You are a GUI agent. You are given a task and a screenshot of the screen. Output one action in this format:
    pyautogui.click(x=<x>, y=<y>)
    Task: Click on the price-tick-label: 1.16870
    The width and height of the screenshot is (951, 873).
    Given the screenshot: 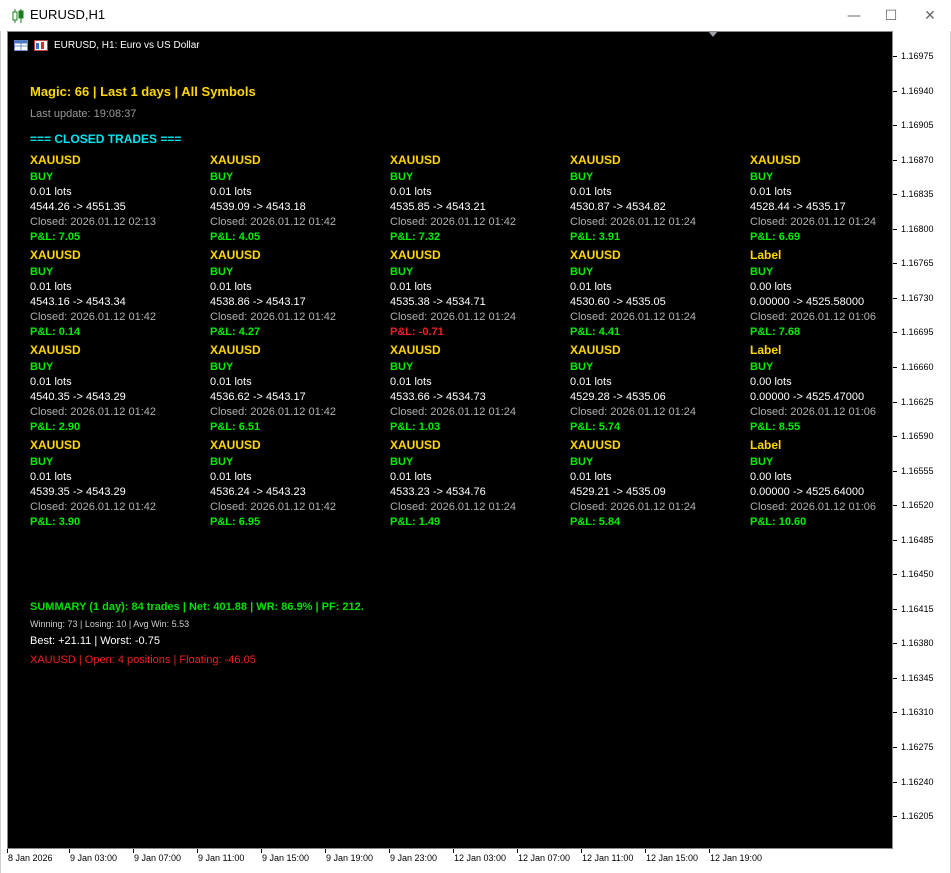 What is the action you would take?
    pyautogui.click(x=917, y=159)
    